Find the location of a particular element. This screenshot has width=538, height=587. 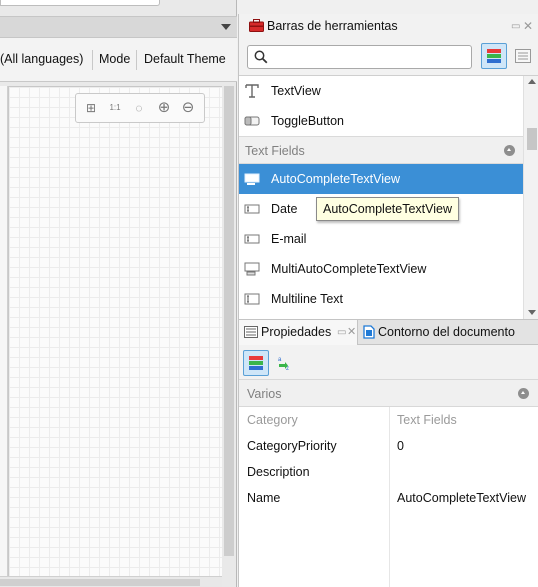

scroll-up-icon is located at coordinates (532, 81).